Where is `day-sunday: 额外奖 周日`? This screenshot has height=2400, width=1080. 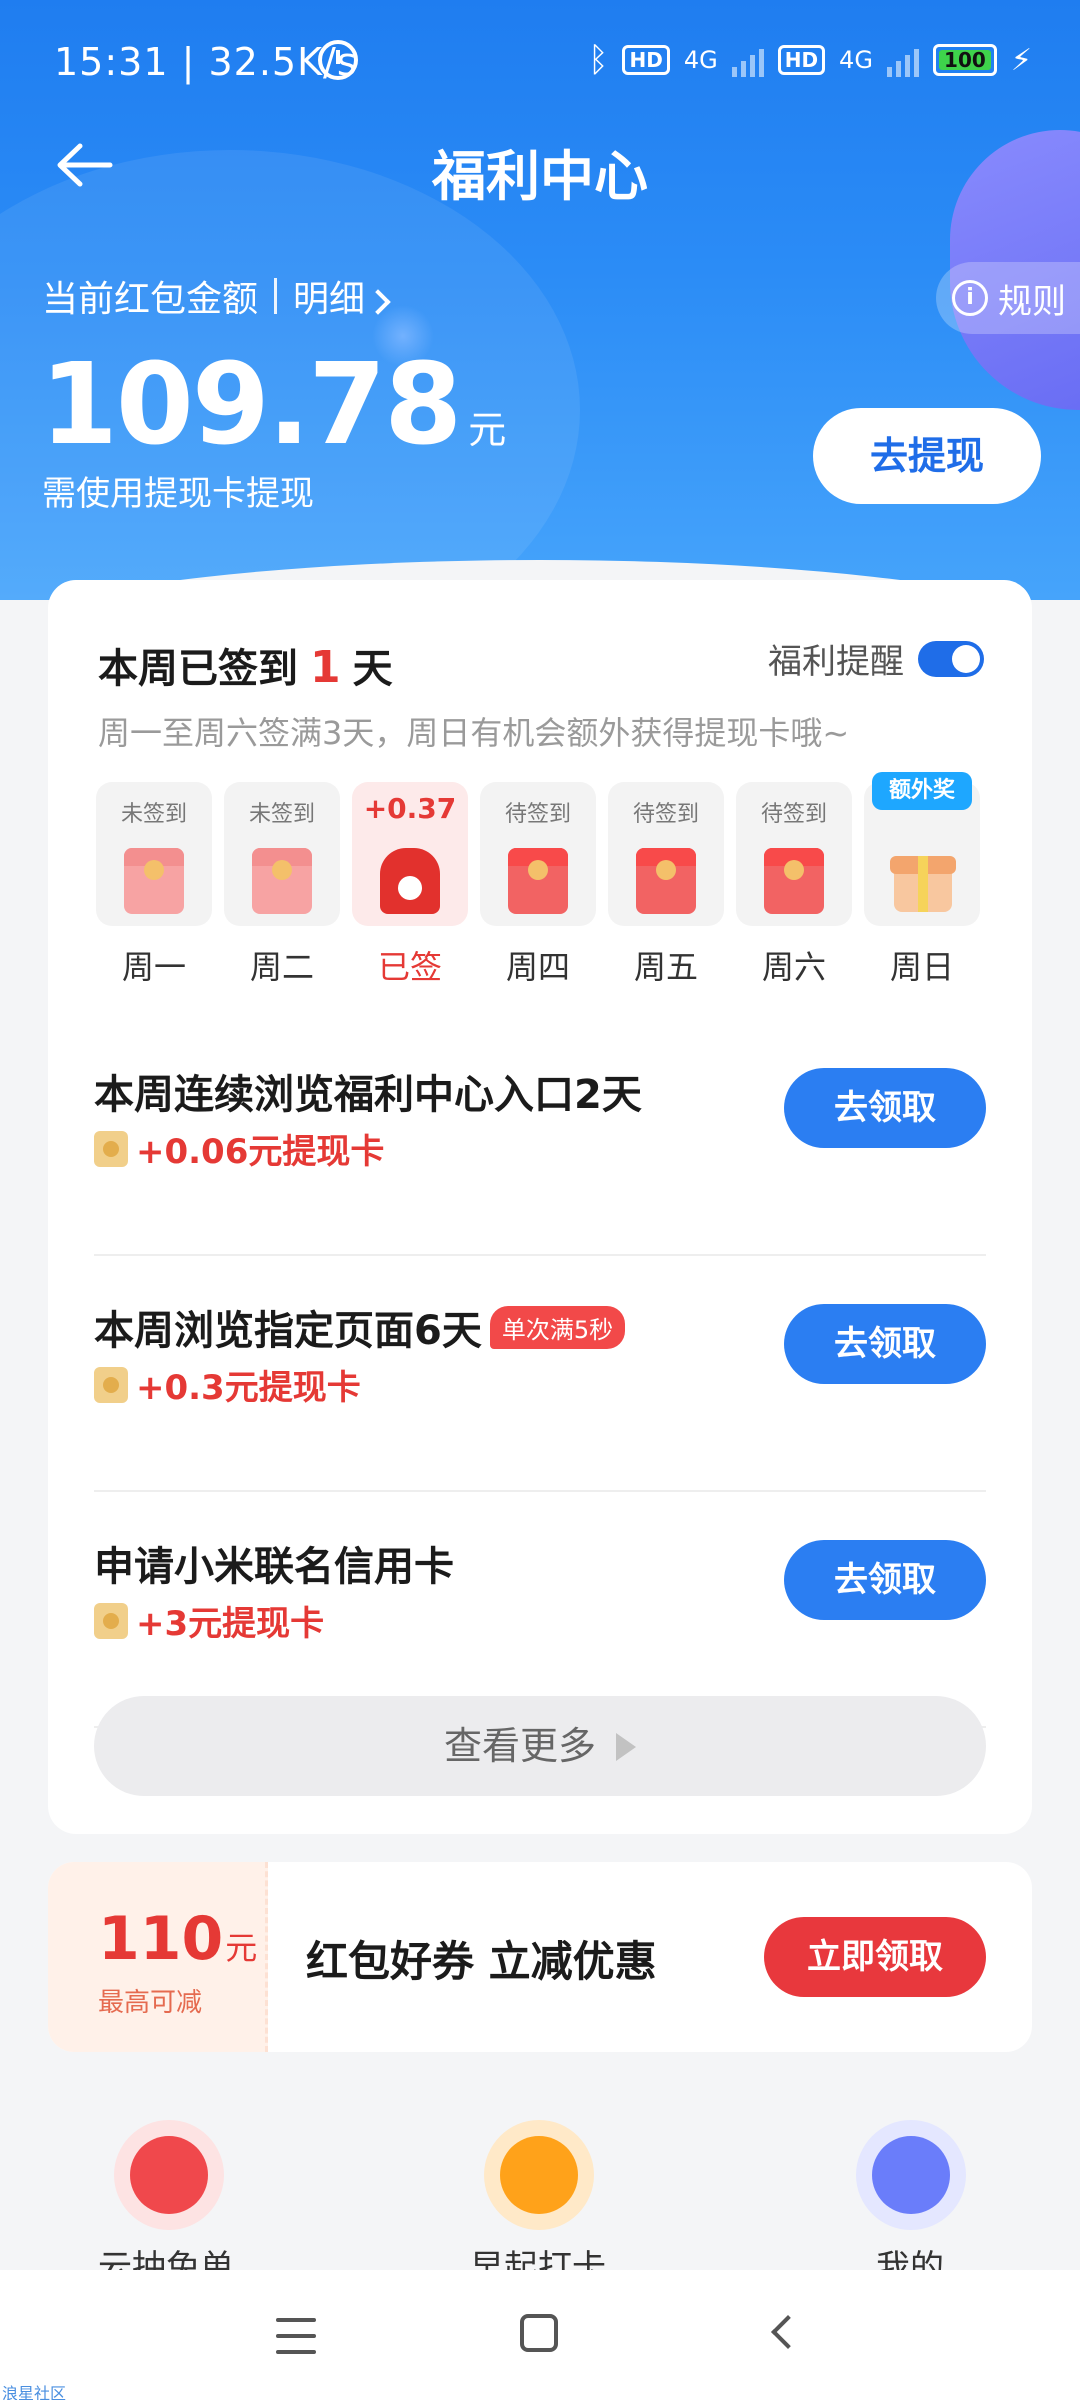
day-sunday: 额外奖 周日 is located at coordinates (922, 879).